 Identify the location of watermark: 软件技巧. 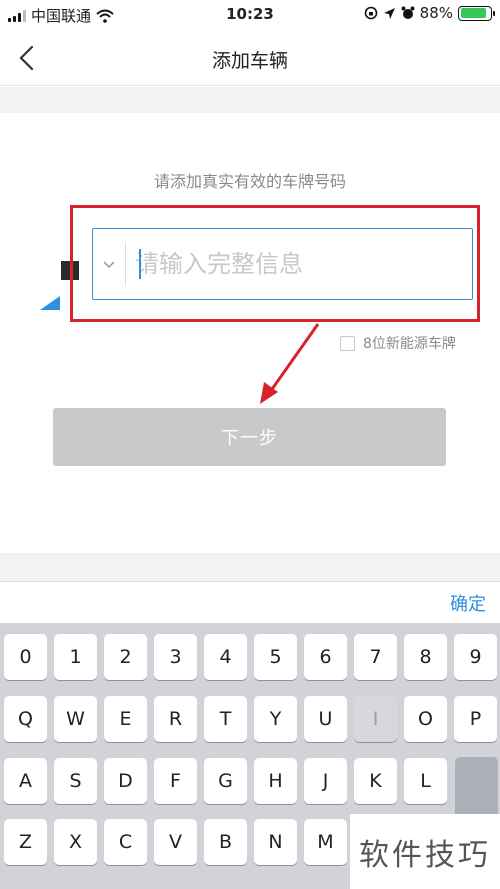
(425, 851).